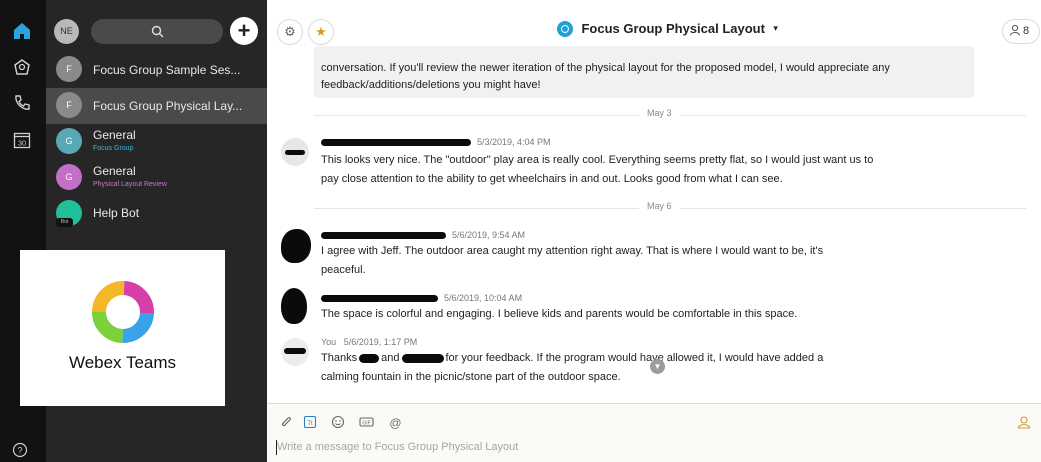 The height and width of the screenshot is (462, 1041). I want to click on svg-text: 30, so click(22, 143).